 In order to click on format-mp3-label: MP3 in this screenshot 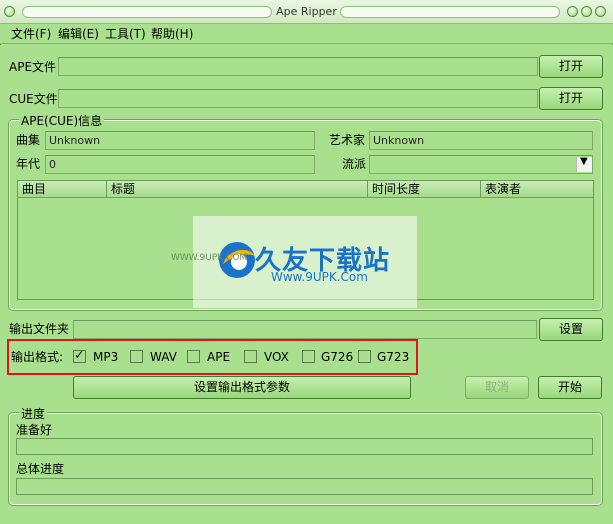, I will do `click(105, 357)`.